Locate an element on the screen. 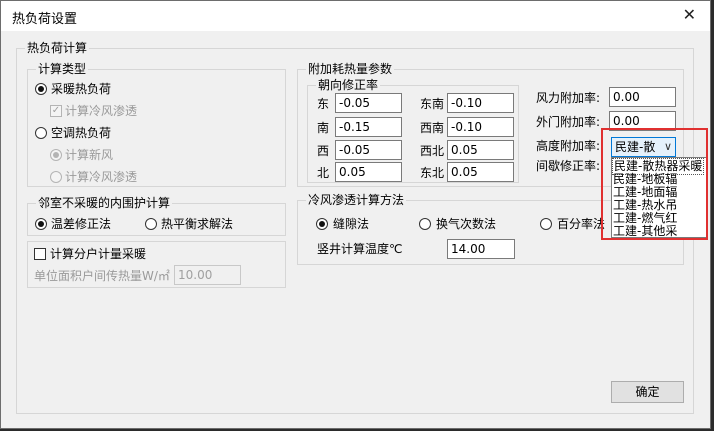 Image resolution: width=714 pixels, height=431 pixels. southwest-label: 西南 is located at coordinates (432, 128).